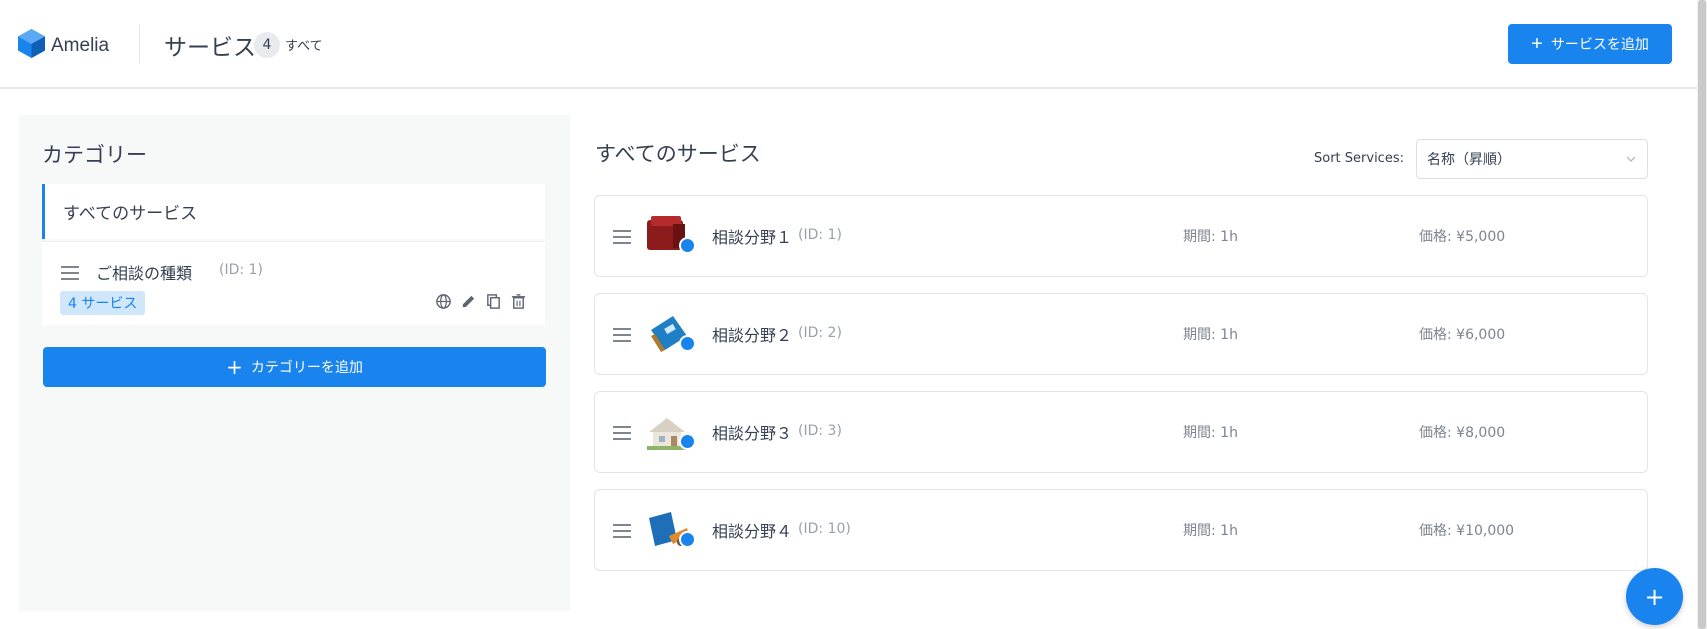  I want to click on add-service-label: サービスを追加, so click(1599, 44).